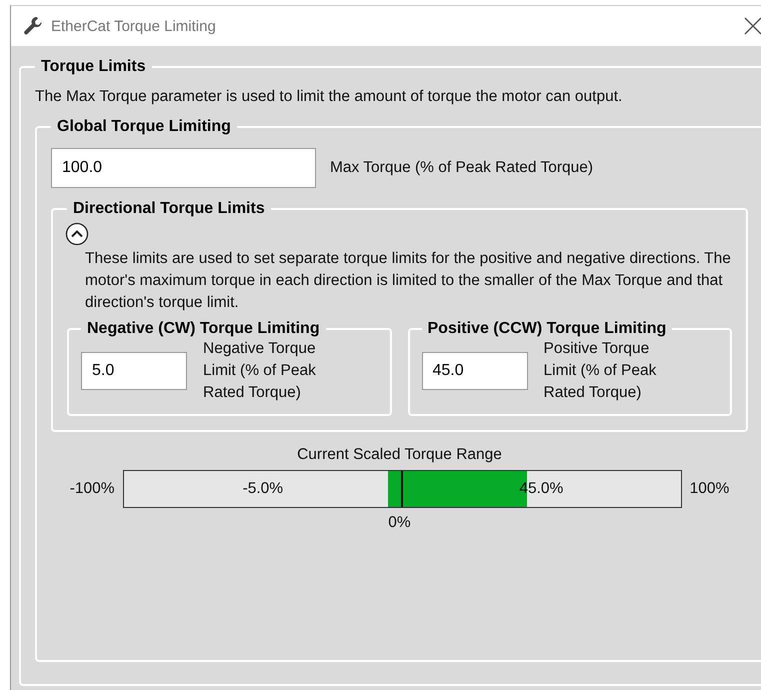 The image size is (761, 690). Describe the element at coordinates (329, 97) in the screenshot. I see `description-text: The Max Torque parameter is used to limit the amount of torque the motor can output.` at that location.